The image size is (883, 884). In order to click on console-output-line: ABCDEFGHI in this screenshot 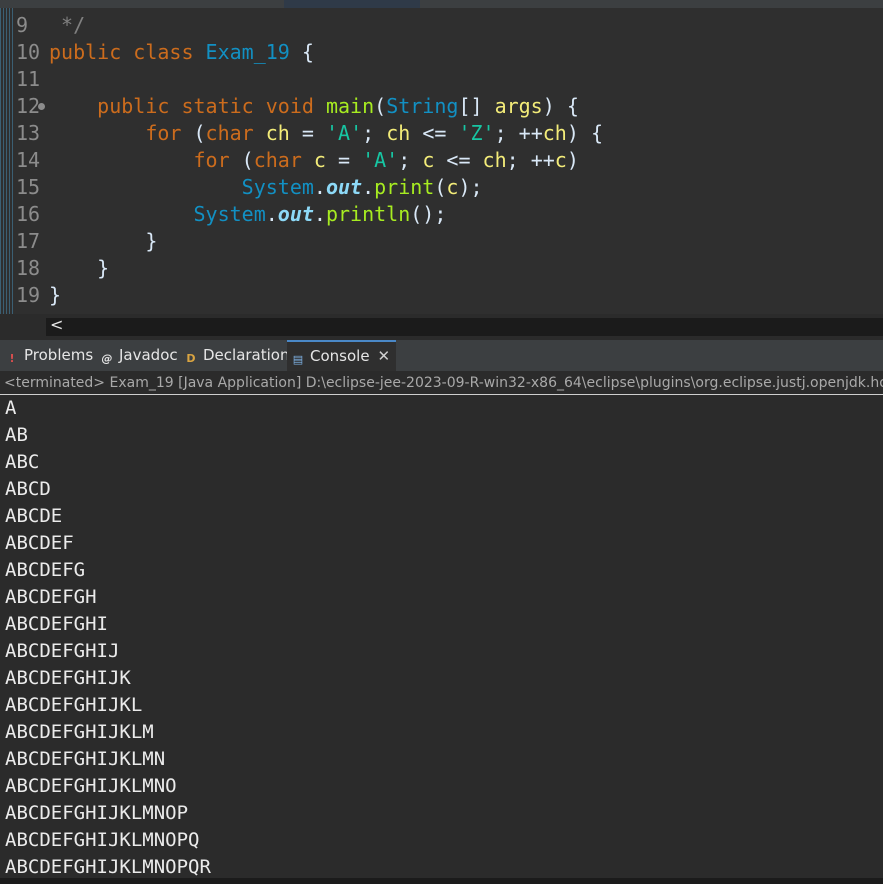, I will do `click(56, 624)`.